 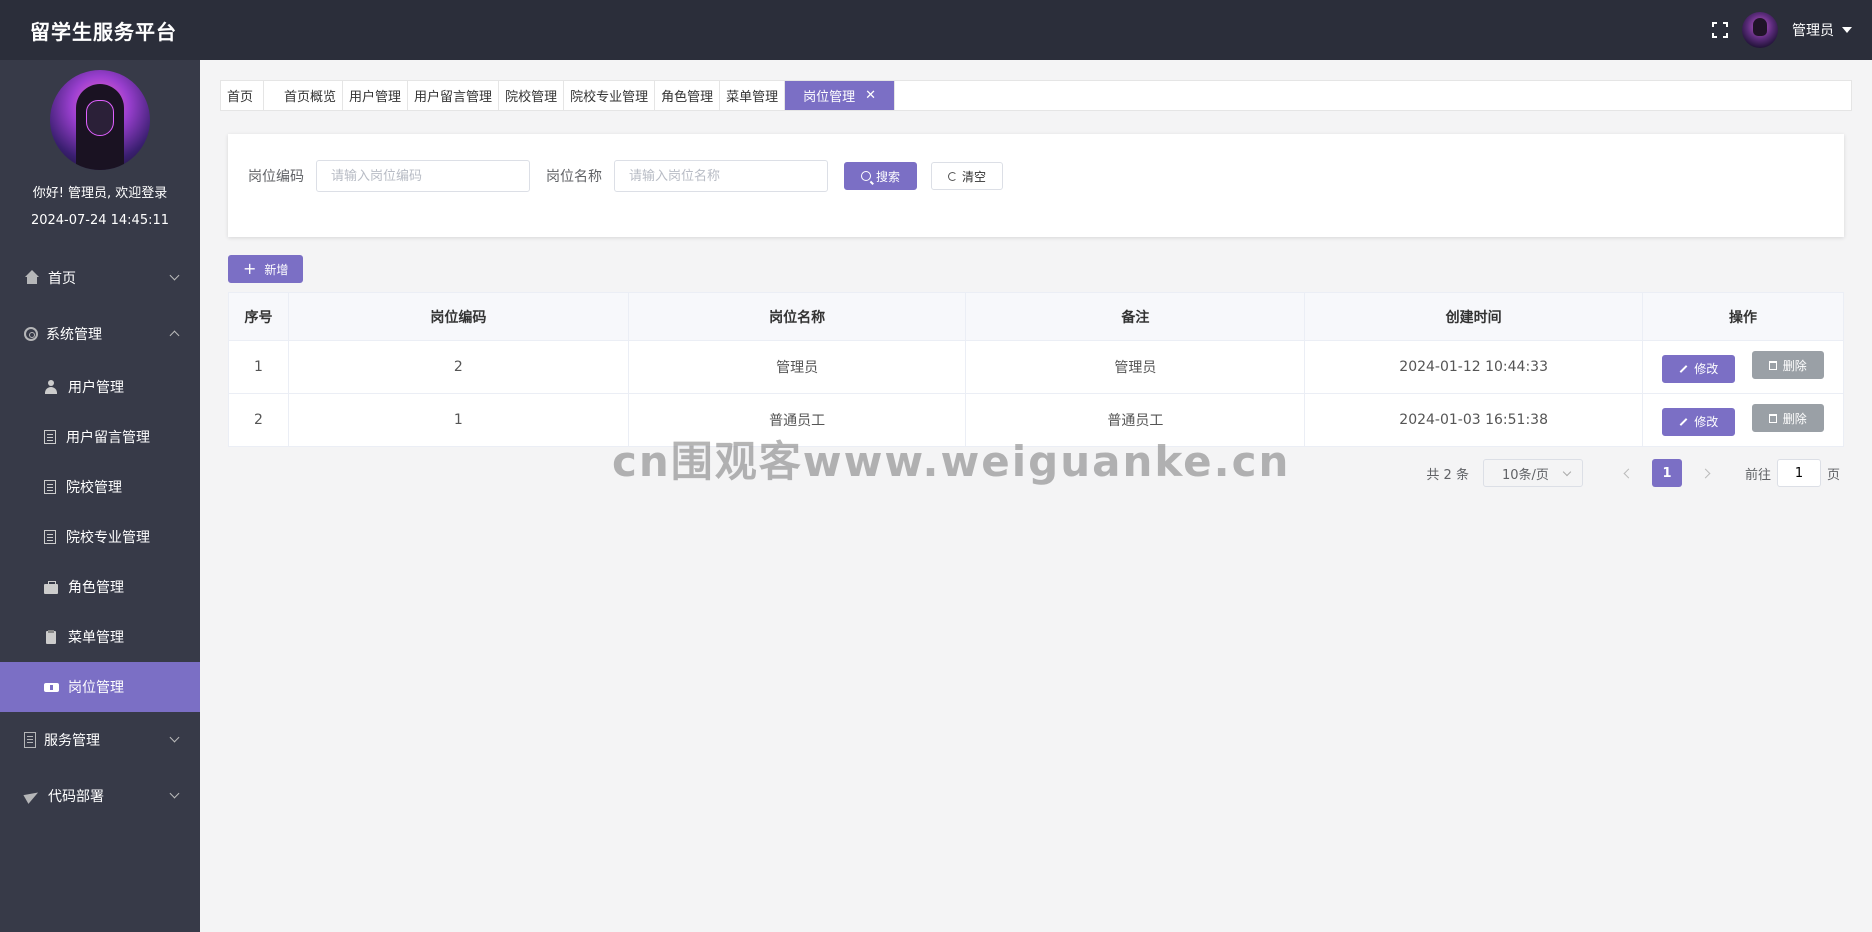 I want to click on briefcase-icon, so click(x=51, y=587).